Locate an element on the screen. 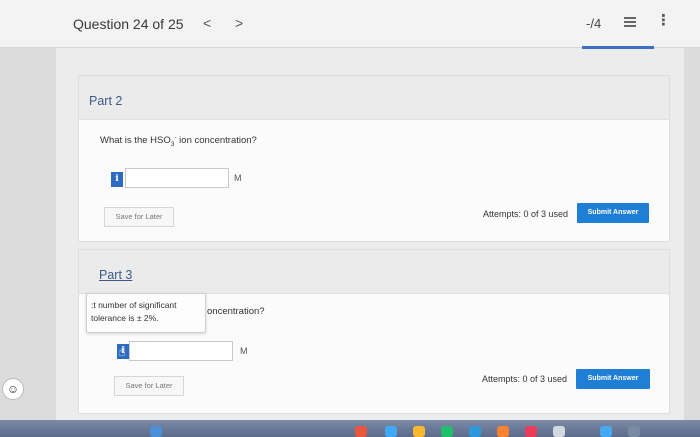  next-question-chevron-icon: > is located at coordinates (239, 23).